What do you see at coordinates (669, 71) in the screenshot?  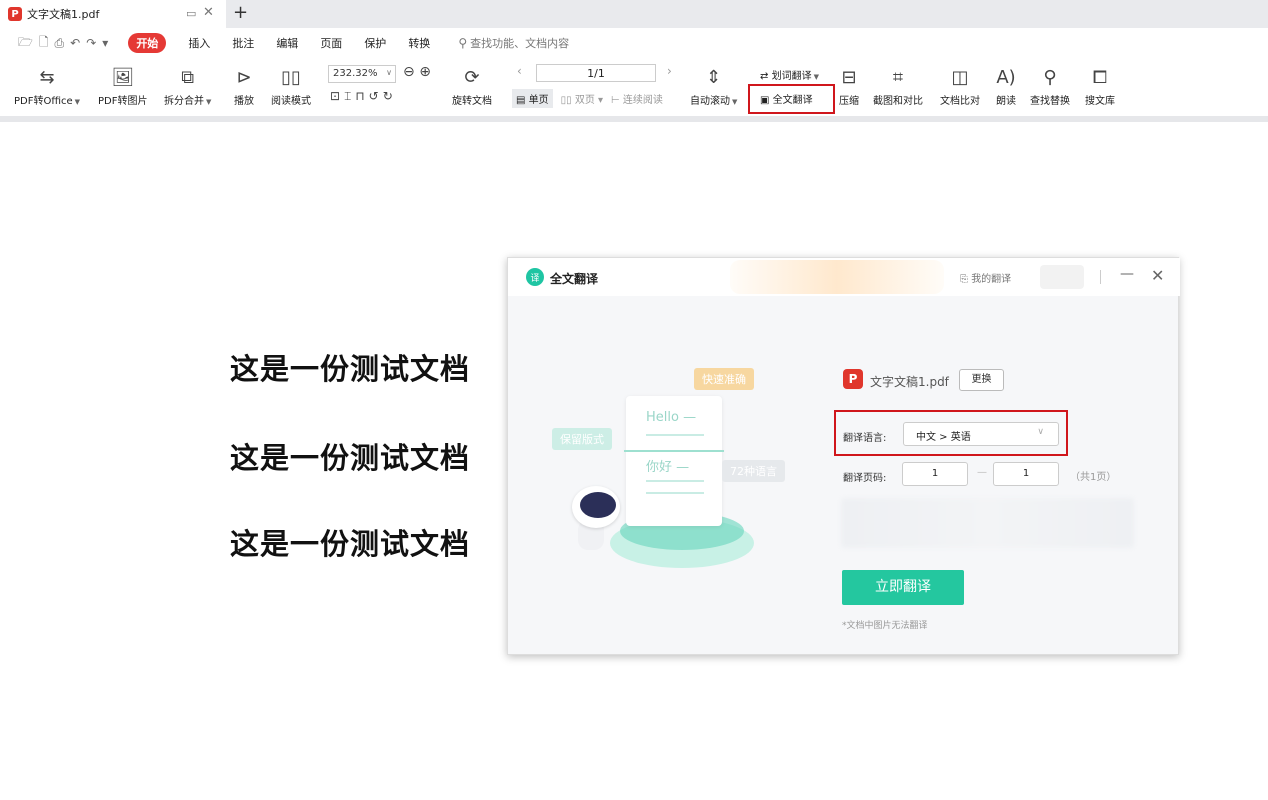 I see `next-page-icon: ›` at bounding box center [669, 71].